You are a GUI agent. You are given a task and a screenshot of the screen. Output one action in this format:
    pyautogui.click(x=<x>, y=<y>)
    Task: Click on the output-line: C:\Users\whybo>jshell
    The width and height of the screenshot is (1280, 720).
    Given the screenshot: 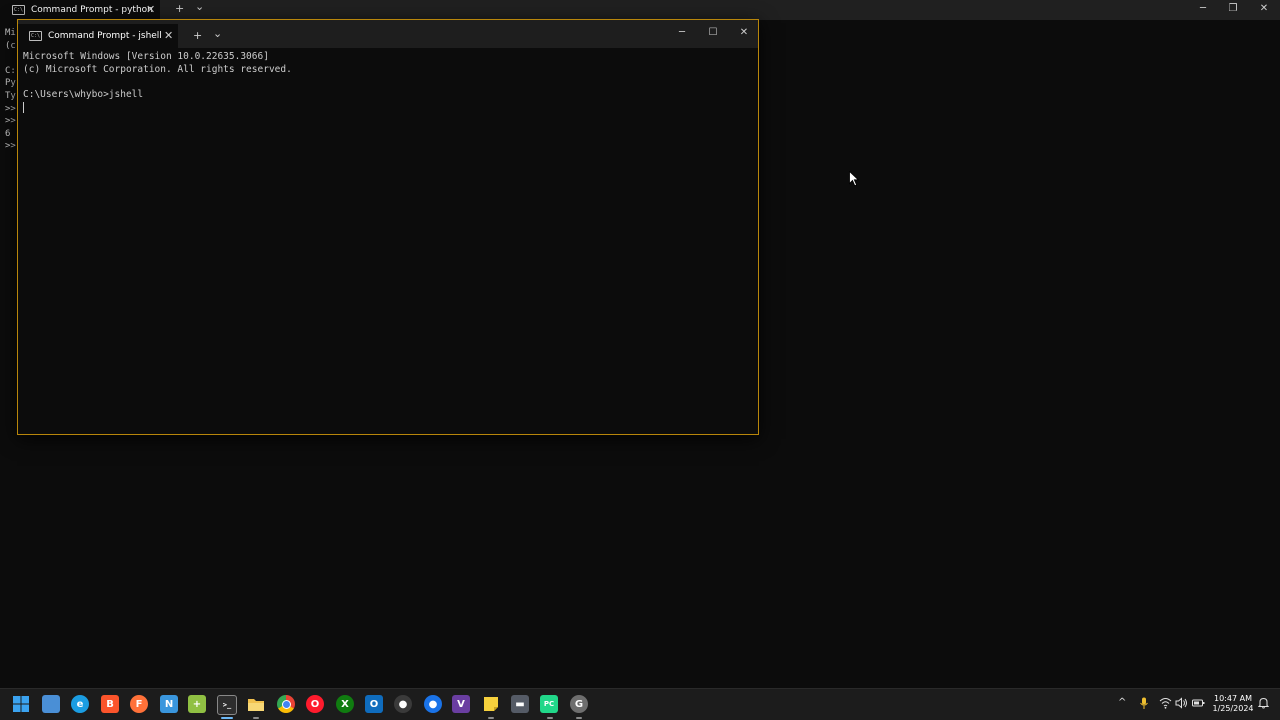 What is the action you would take?
    pyautogui.click(x=83, y=95)
    